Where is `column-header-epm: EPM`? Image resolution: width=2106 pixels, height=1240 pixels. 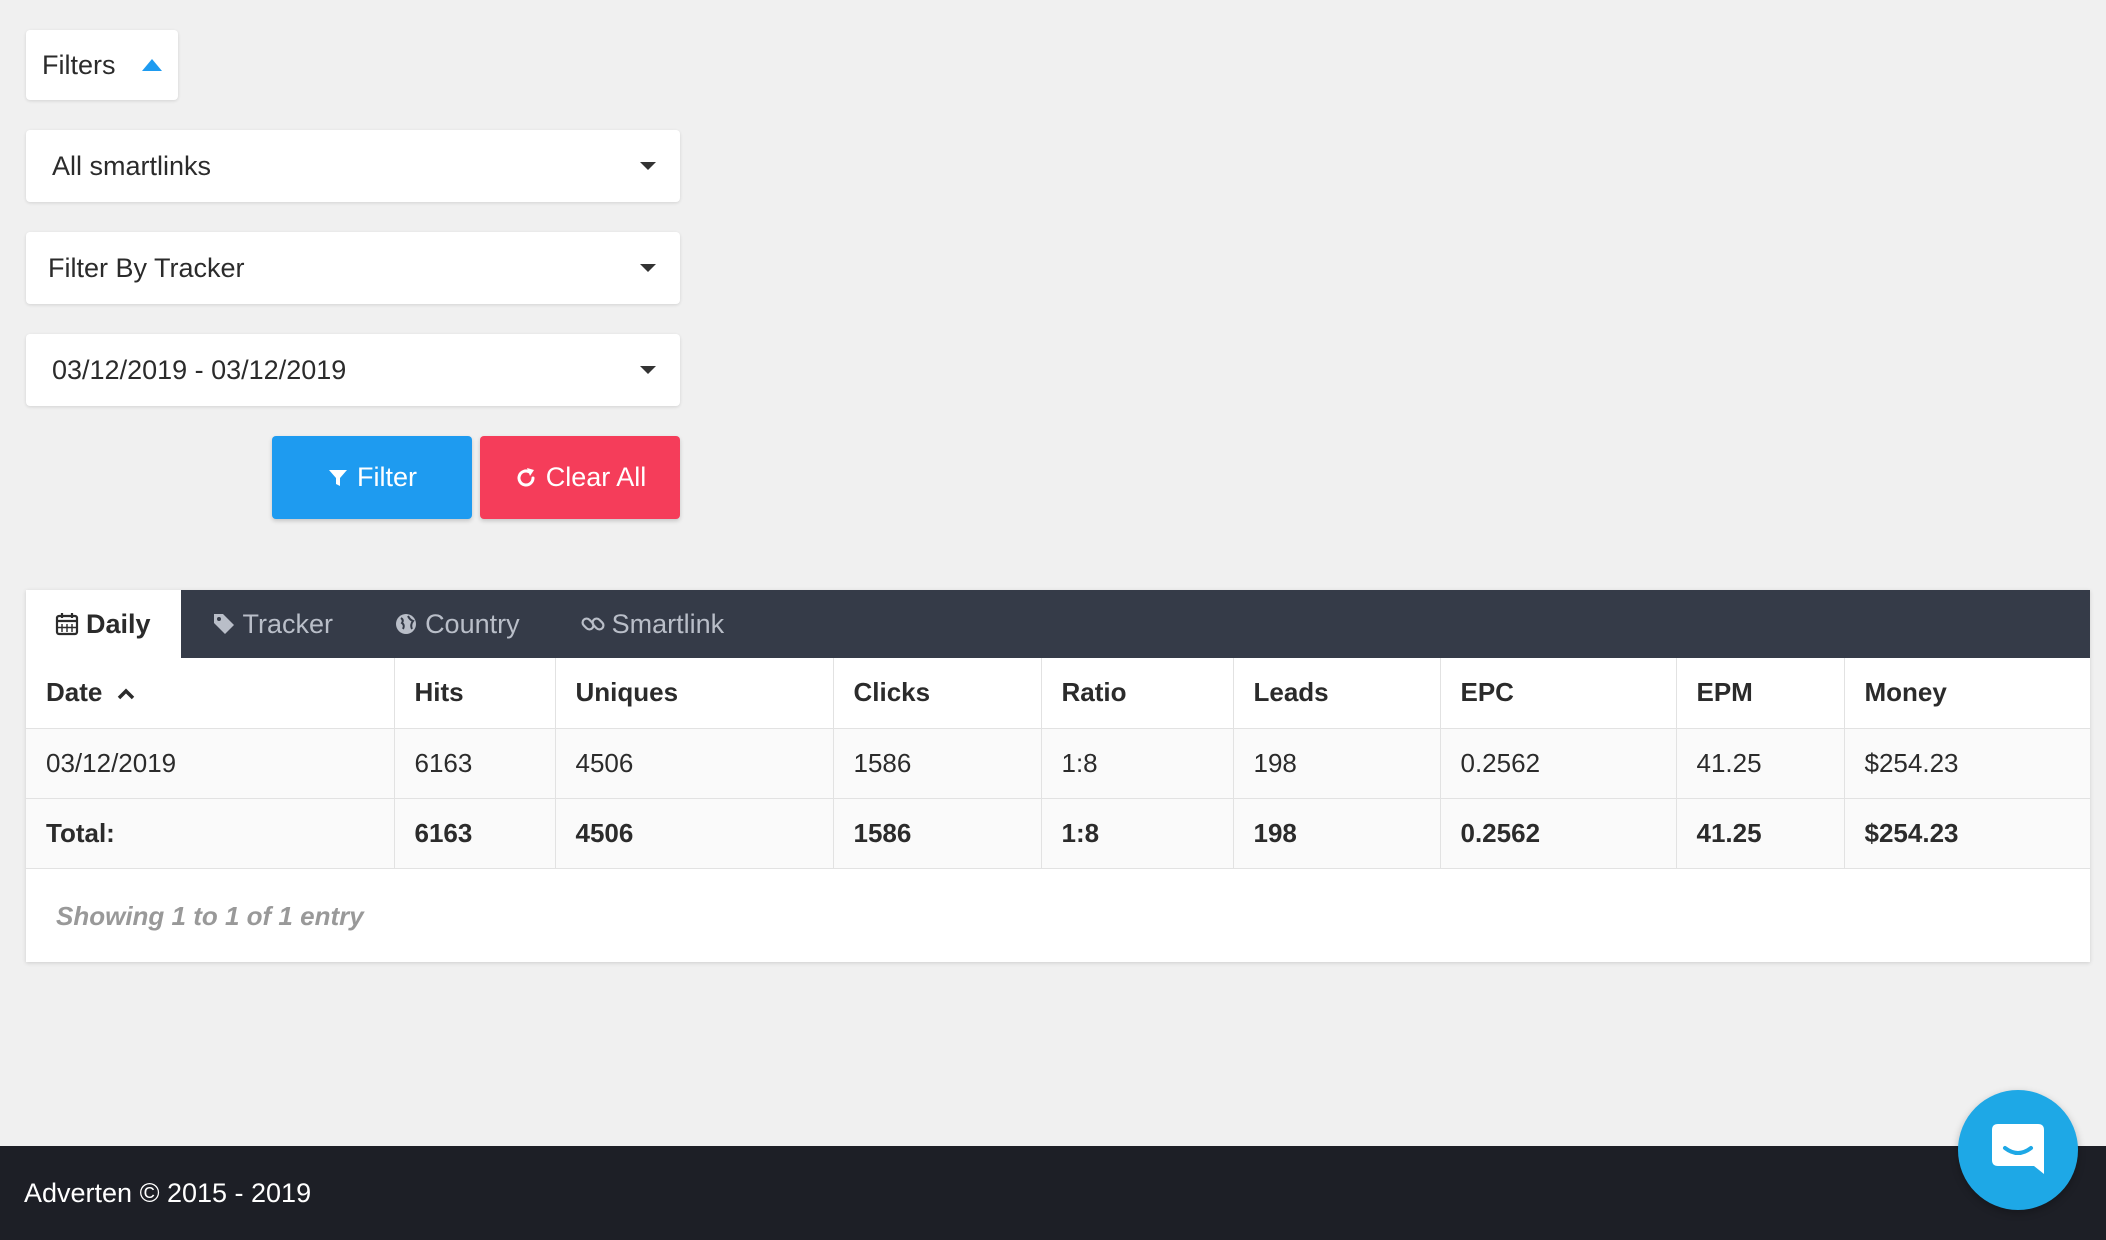
column-header-epm: EPM is located at coordinates (1760, 693).